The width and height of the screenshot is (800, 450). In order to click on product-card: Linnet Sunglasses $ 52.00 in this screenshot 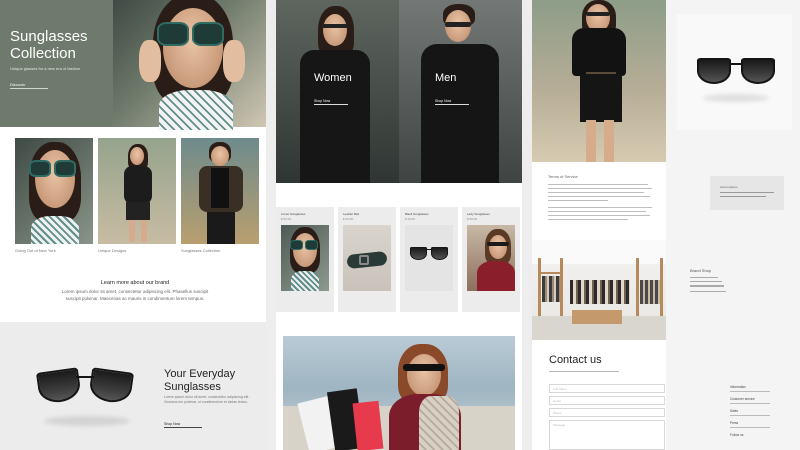, I will do `click(305, 259)`.